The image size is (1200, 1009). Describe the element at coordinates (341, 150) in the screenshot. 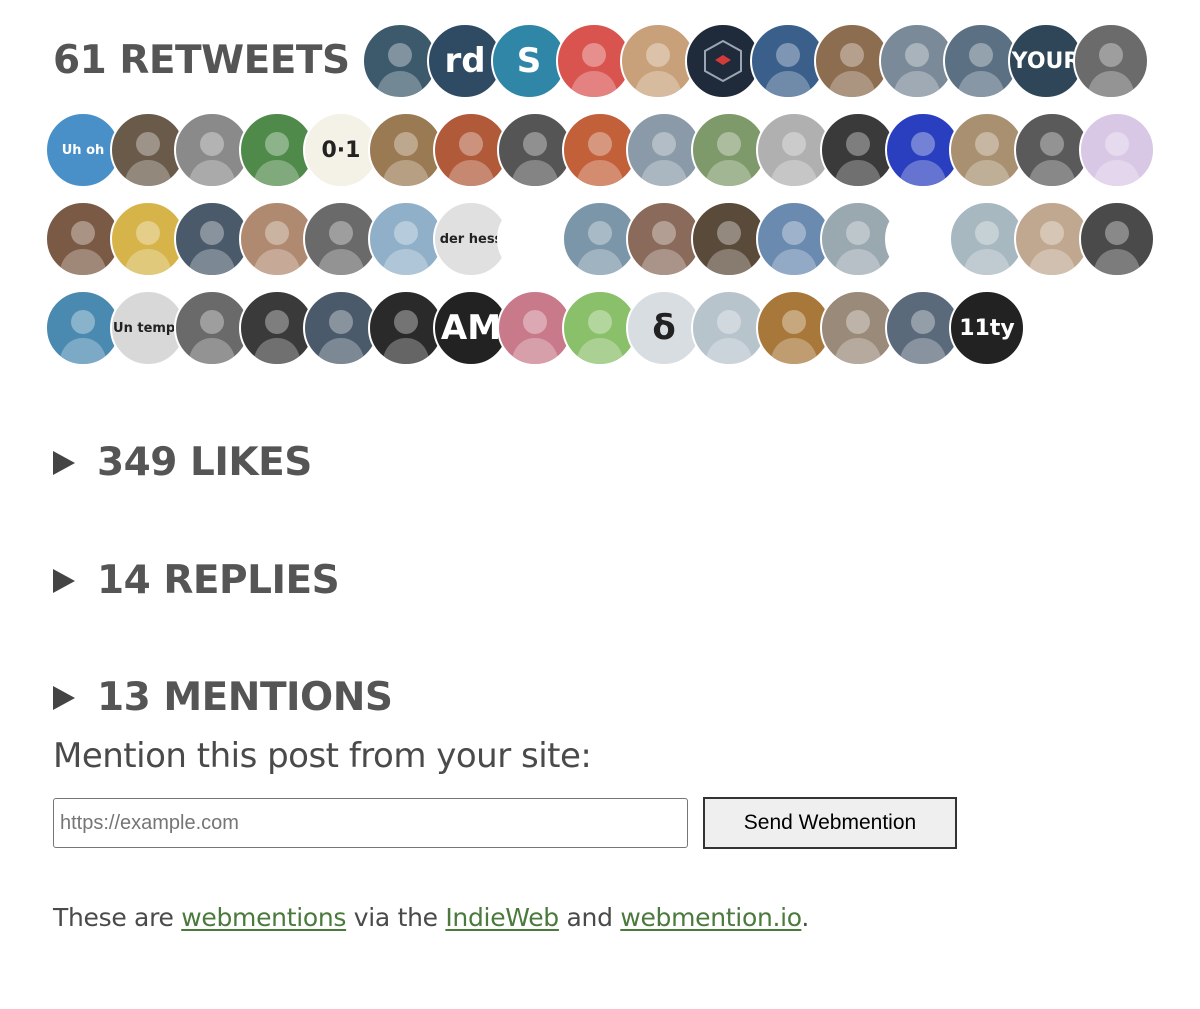

I see `avatar-label: 0·1` at that location.